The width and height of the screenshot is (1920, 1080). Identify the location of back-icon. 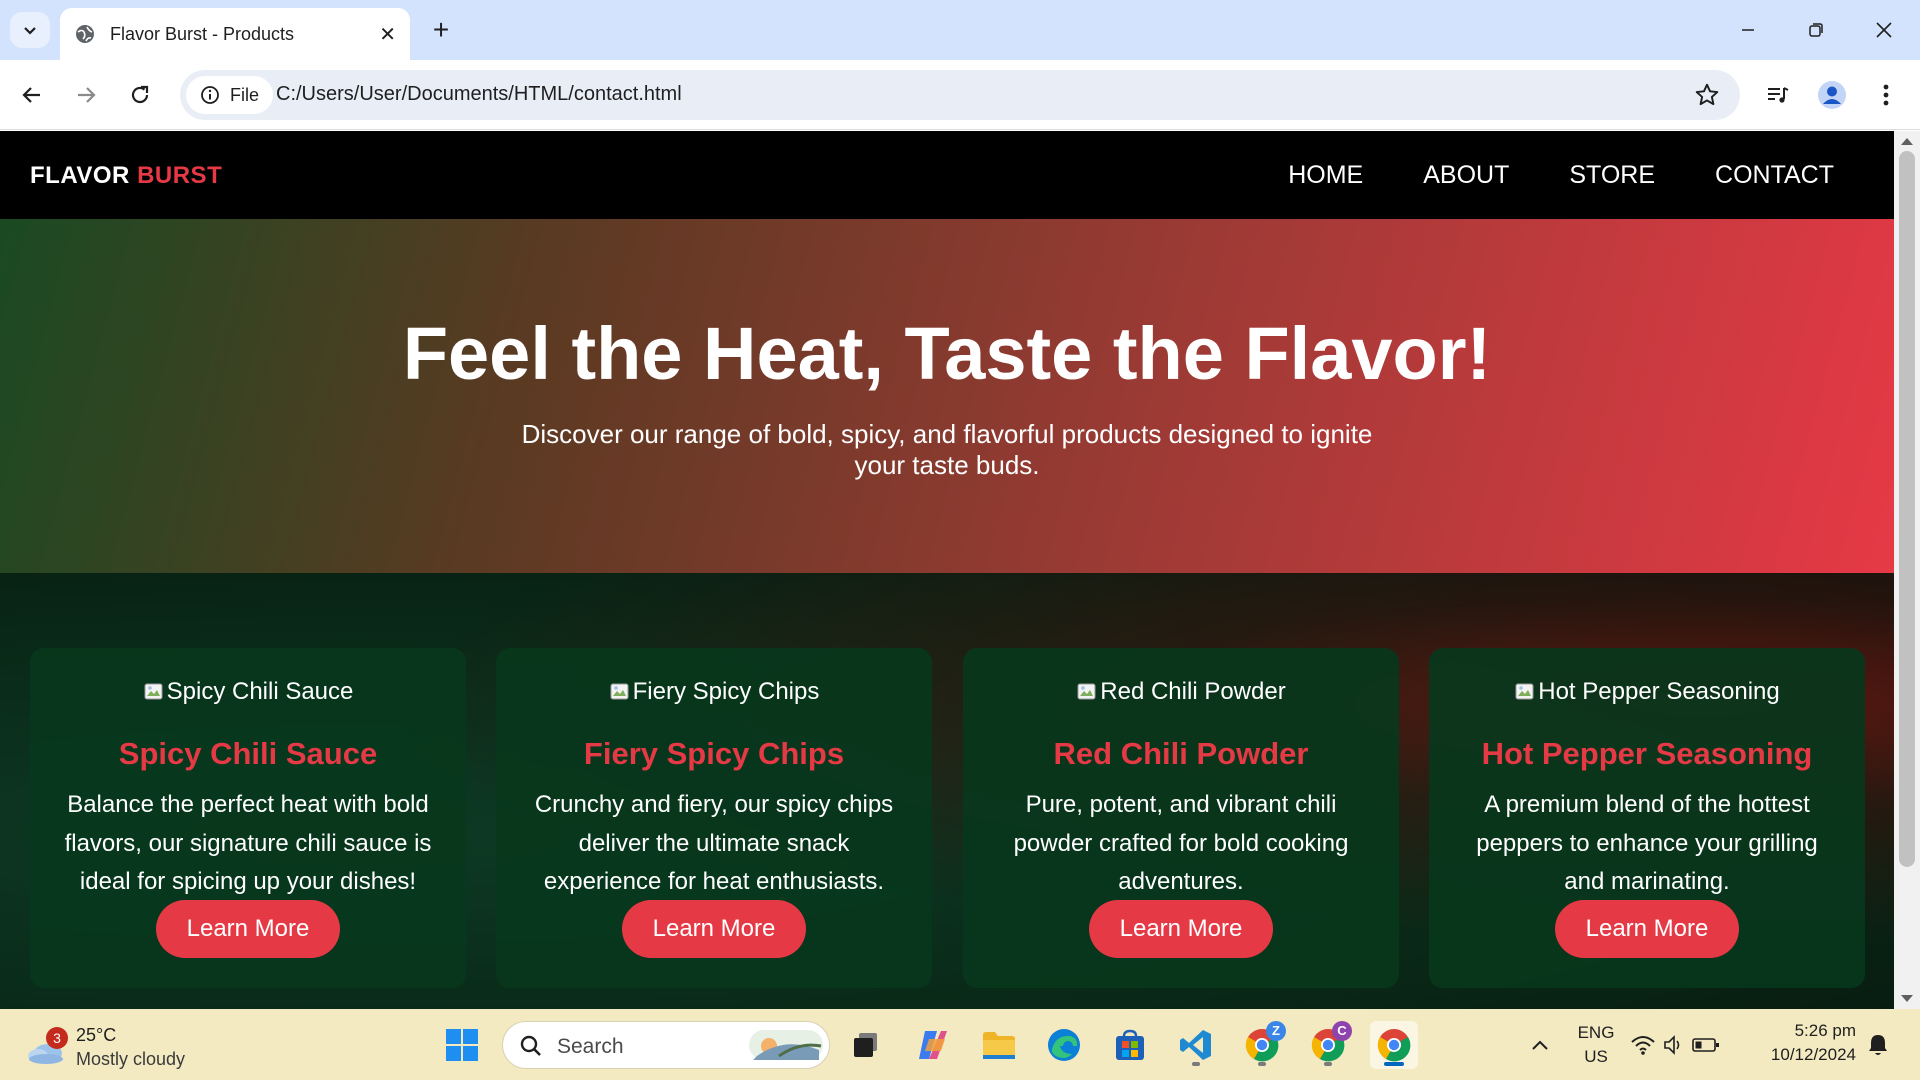
(31, 95).